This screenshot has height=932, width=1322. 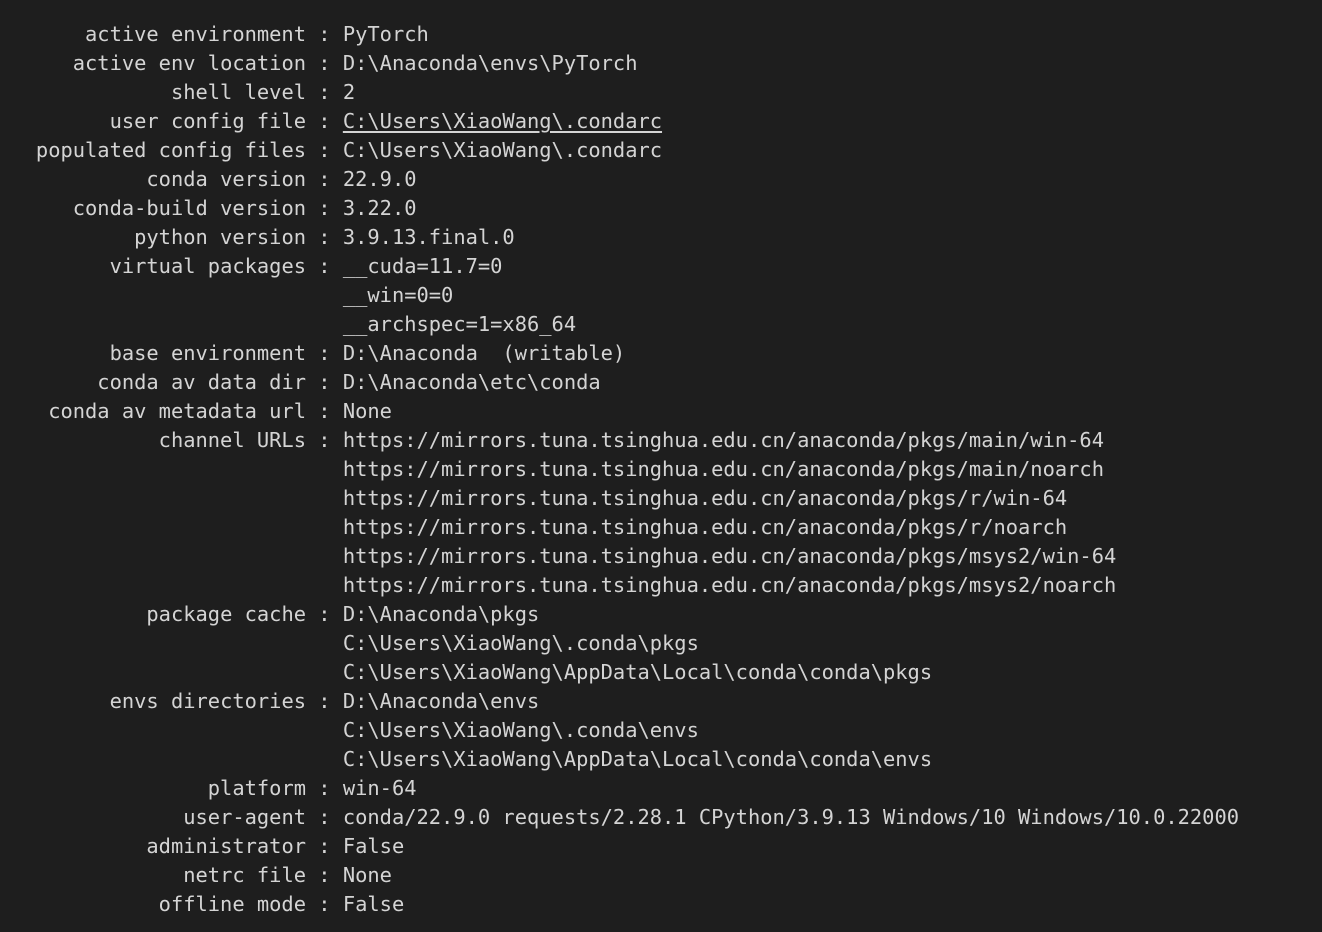 I want to click on info-label: administrator, so click(x=226, y=846).